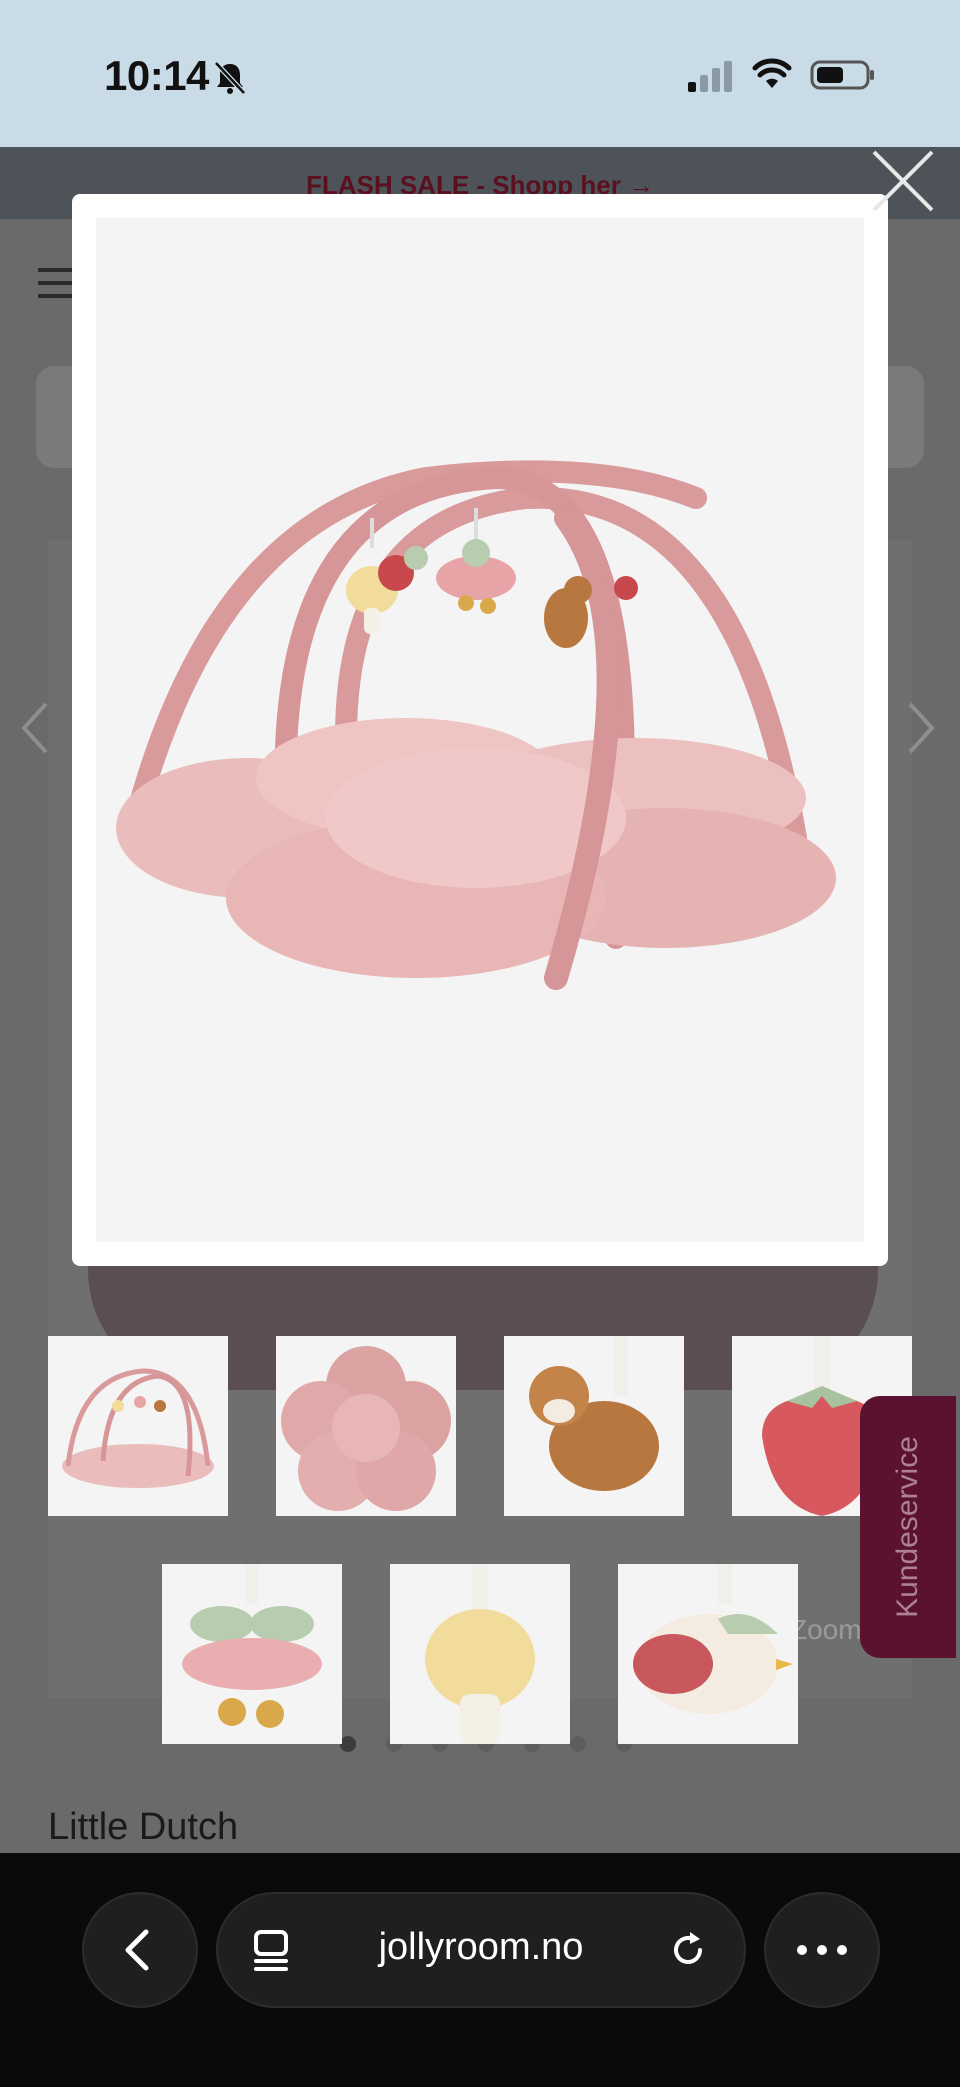 This screenshot has height=2087, width=960. I want to click on gallery-next-icon, so click(921, 728).